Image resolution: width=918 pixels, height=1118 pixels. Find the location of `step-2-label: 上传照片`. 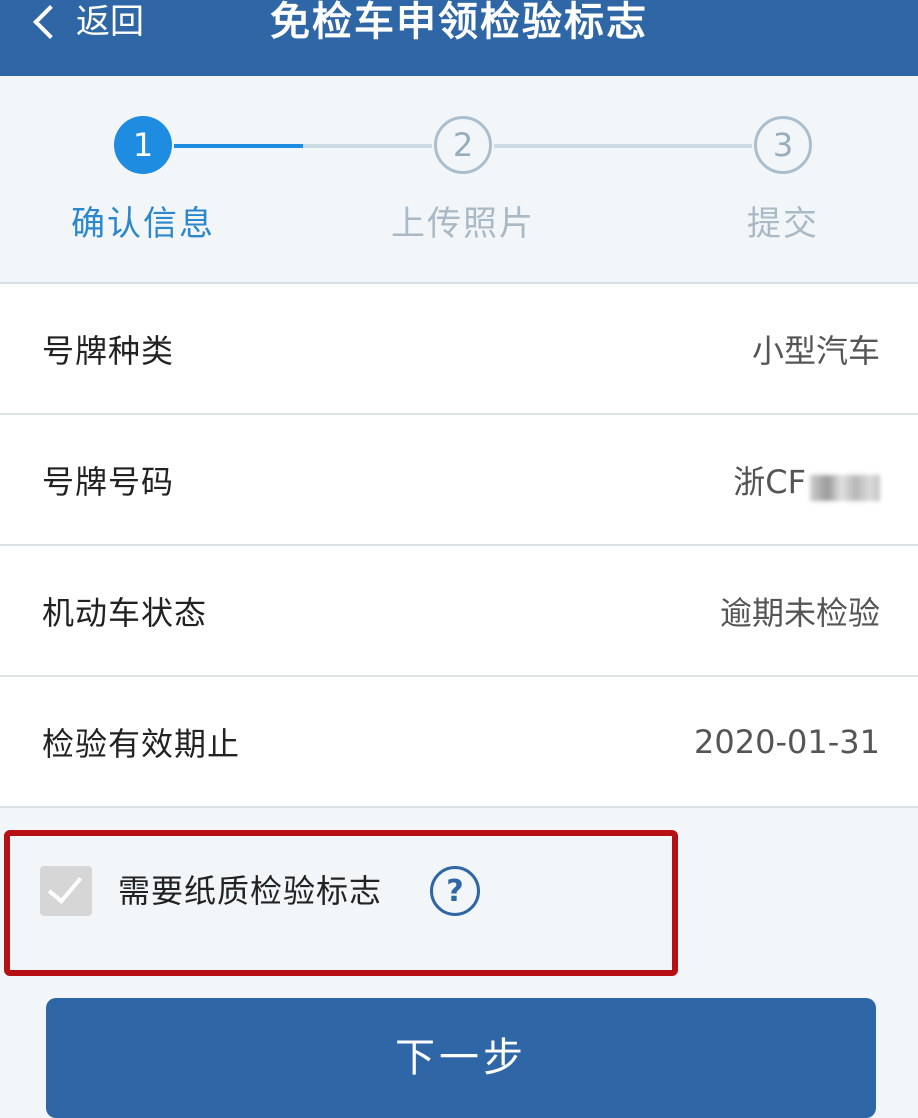

step-2-label: 上传照片 is located at coordinates (463, 224).